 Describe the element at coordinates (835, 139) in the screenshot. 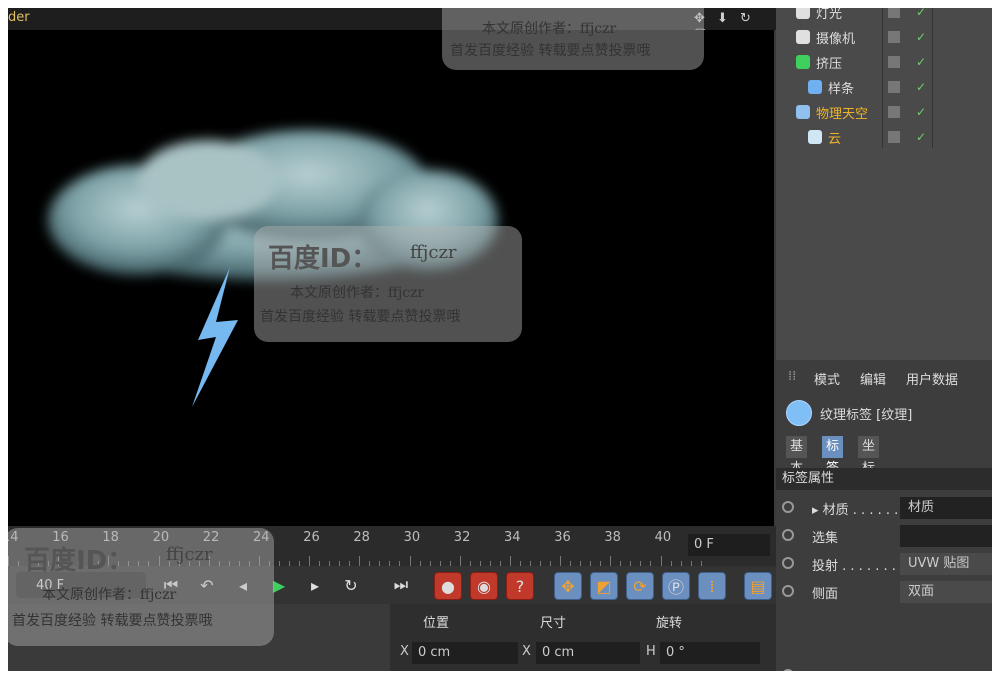

I see `object-name: 云` at that location.